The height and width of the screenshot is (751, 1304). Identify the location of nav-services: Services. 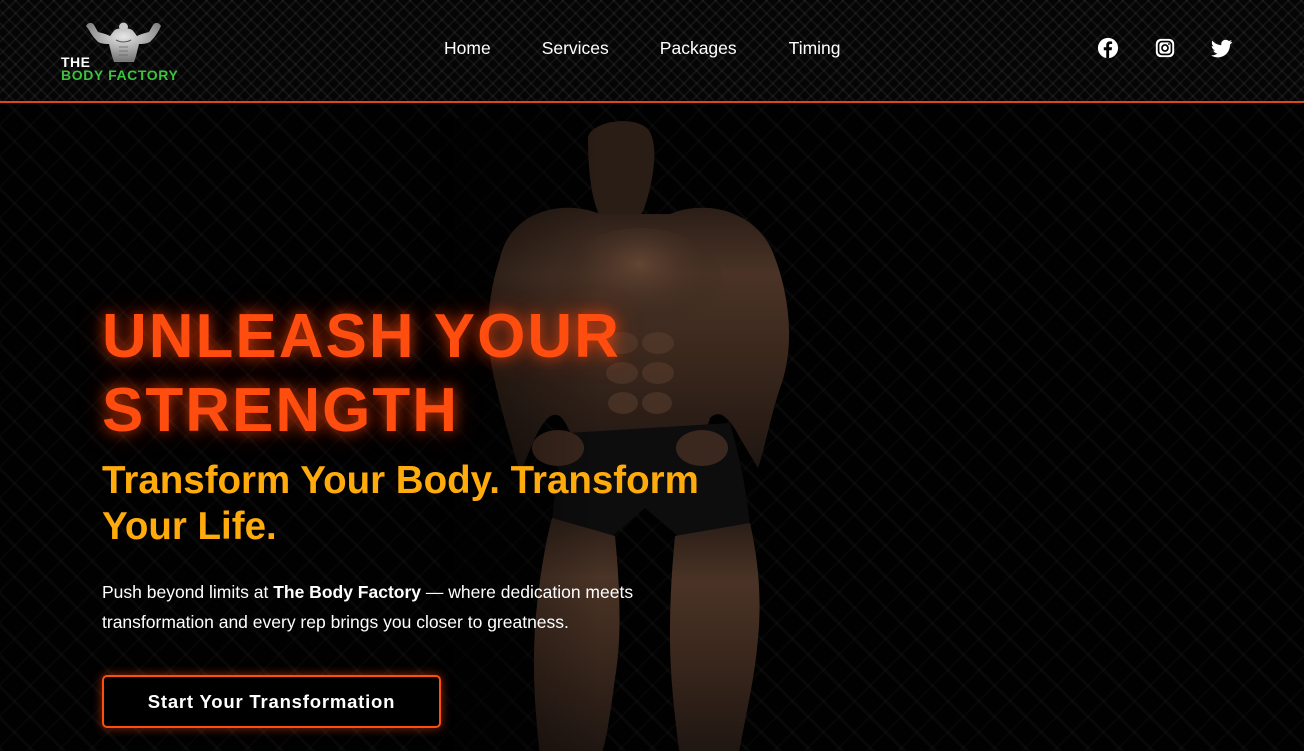
(575, 48).